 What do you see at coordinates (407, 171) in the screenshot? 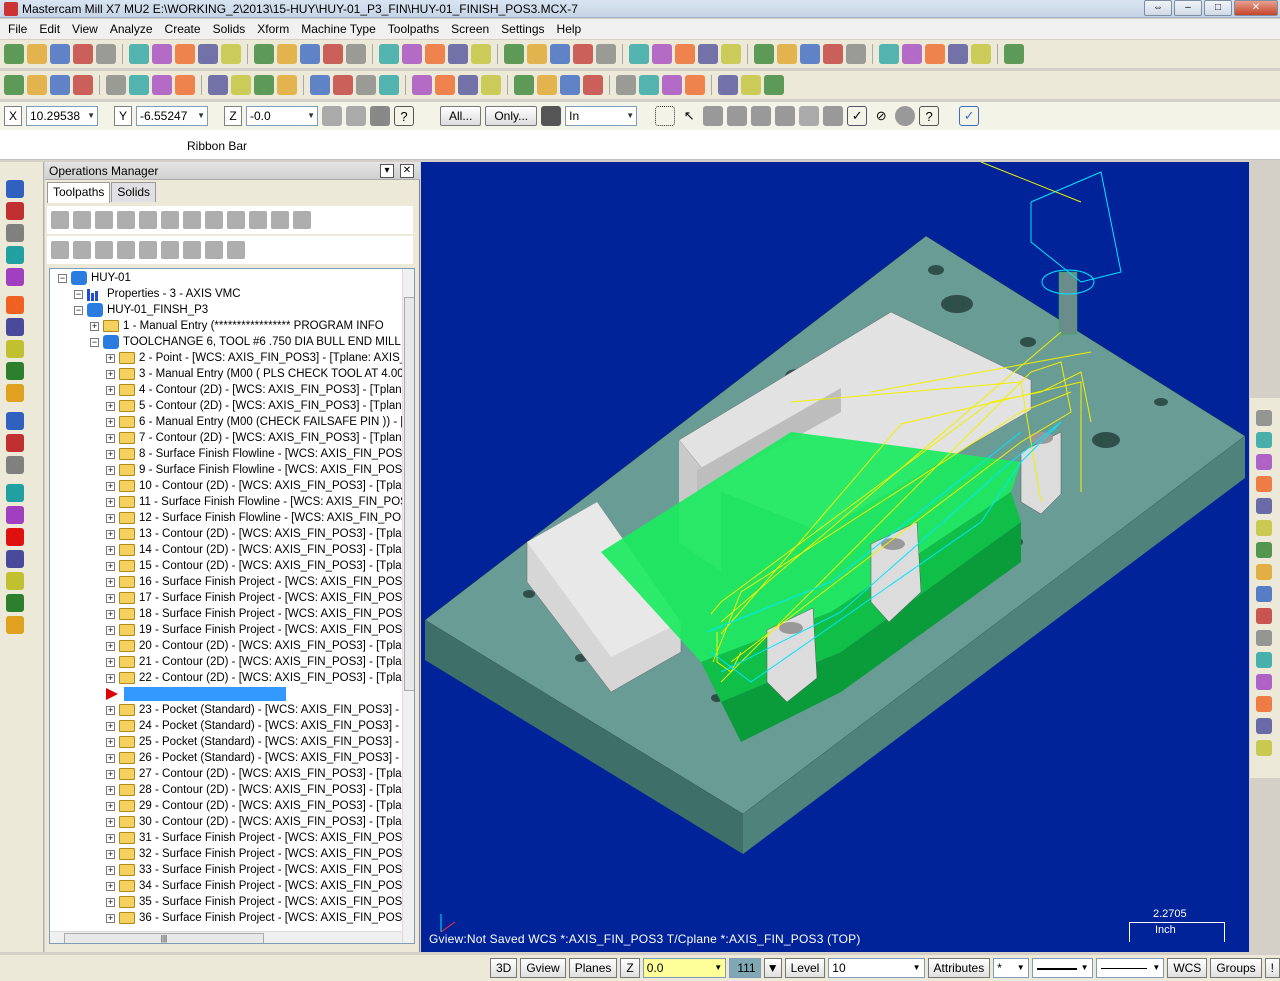
I see `panel-close-icon: ✕` at bounding box center [407, 171].